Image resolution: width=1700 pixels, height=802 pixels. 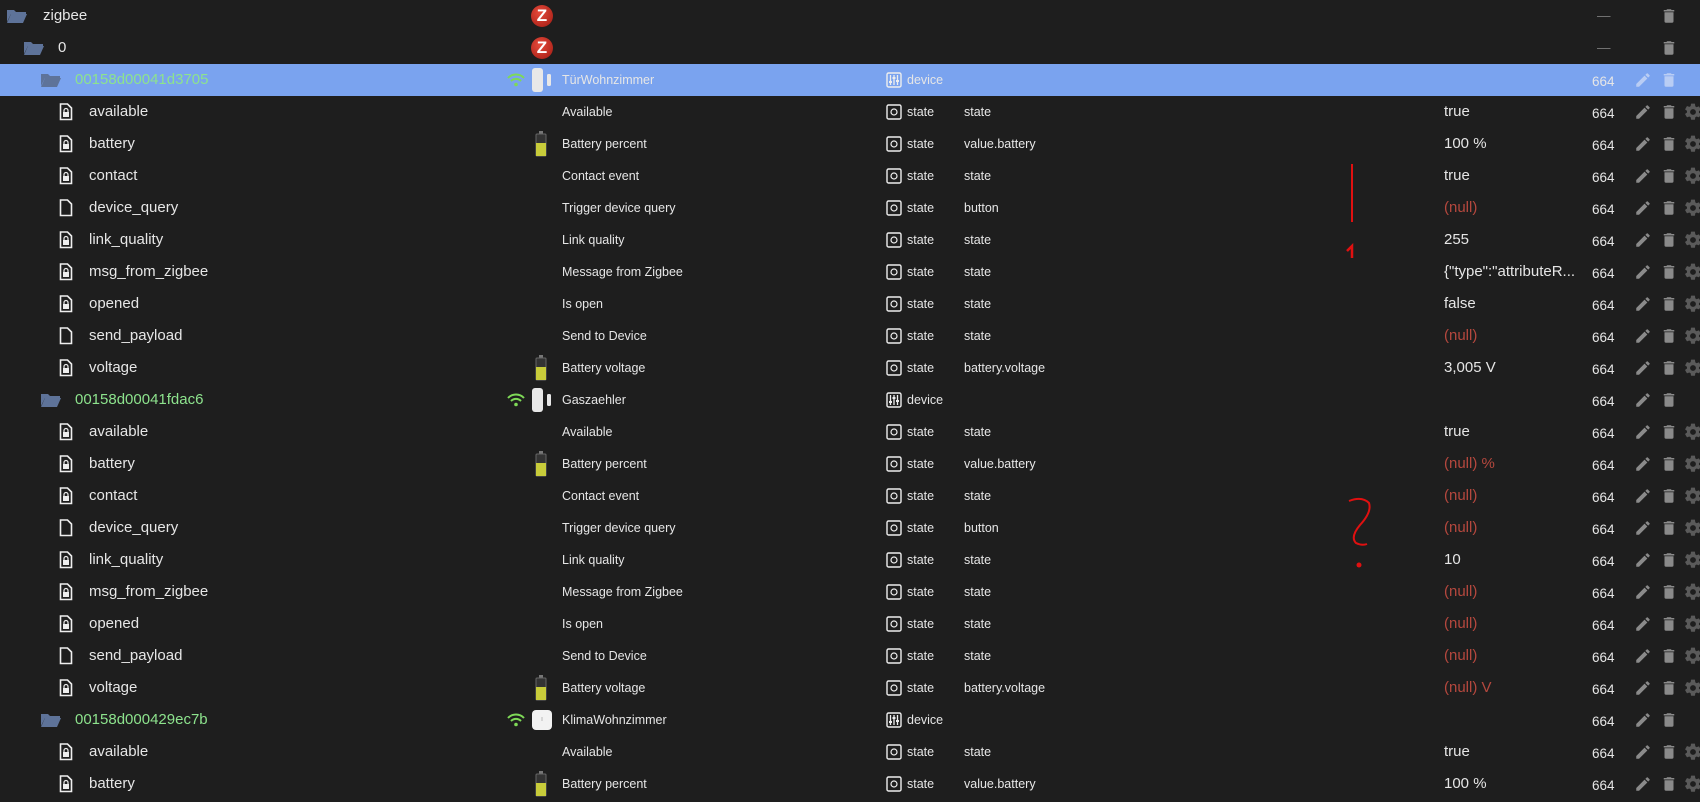 What do you see at coordinates (1470, 368) in the screenshot?
I see `object-value: 3,005 V` at bounding box center [1470, 368].